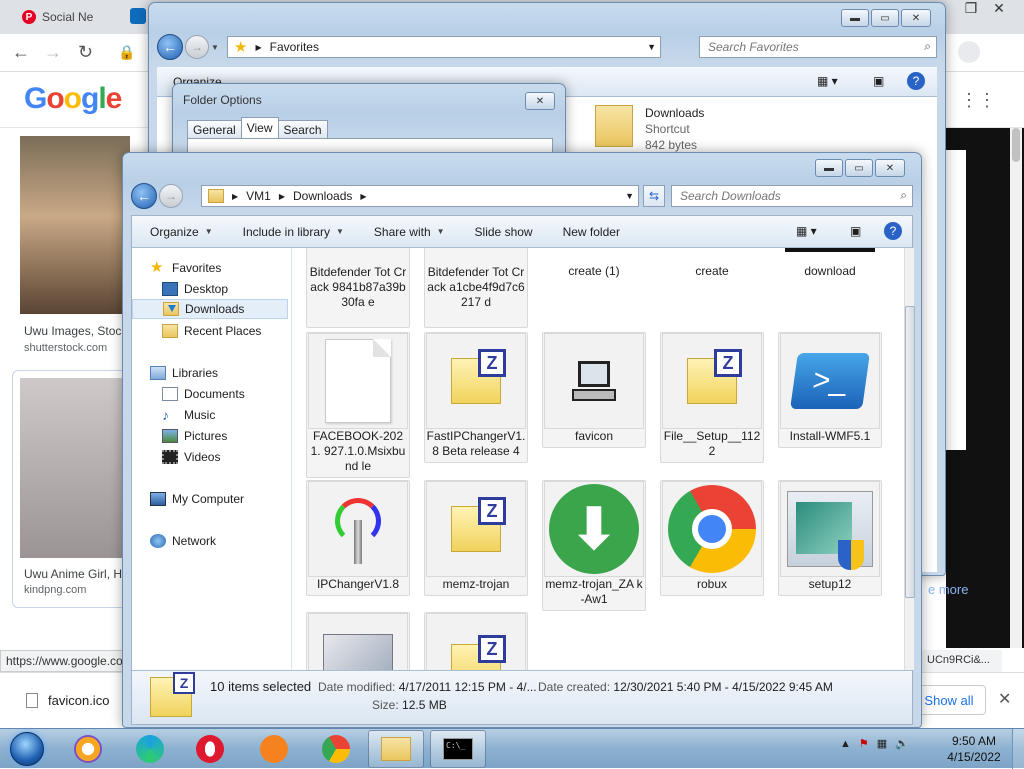 The image size is (1024, 769). I want to click on clock: 9:50 AM 4/15/2022, so click(974, 749).